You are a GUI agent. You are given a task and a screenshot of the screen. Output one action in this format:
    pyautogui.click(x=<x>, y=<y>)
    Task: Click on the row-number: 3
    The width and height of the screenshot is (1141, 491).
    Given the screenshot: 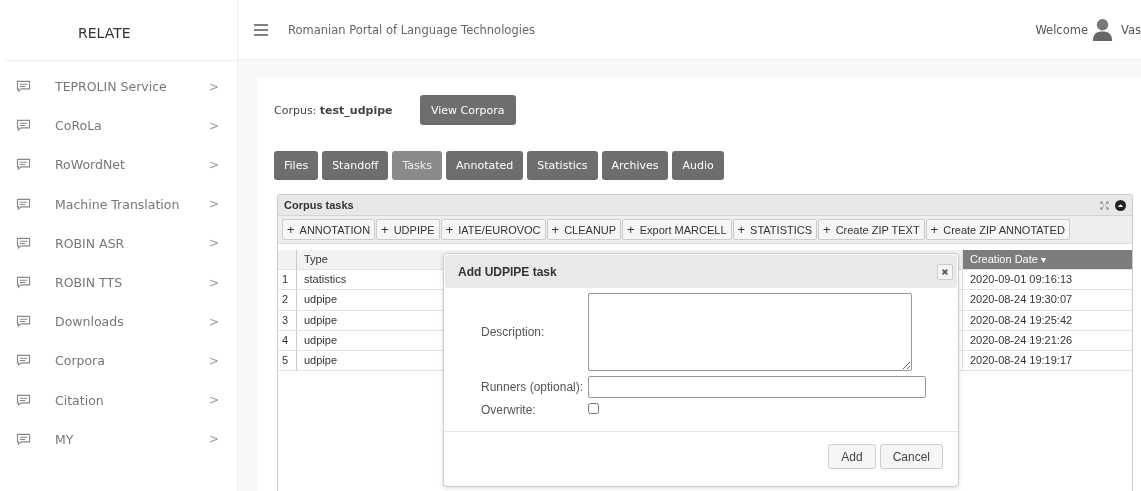 What is the action you would take?
    pyautogui.click(x=287, y=320)
    